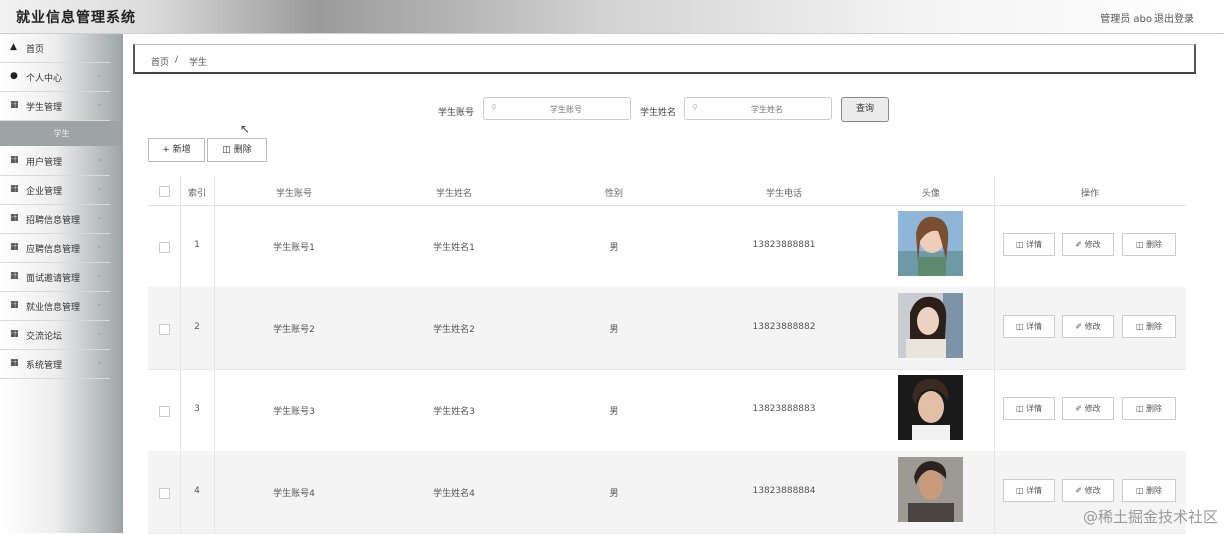 The height and width of the screenshot is (534, 1224). I want to click on sidebar-item-interviews: ▦ 面试邀请管理 ⌄, so click(55, 277).